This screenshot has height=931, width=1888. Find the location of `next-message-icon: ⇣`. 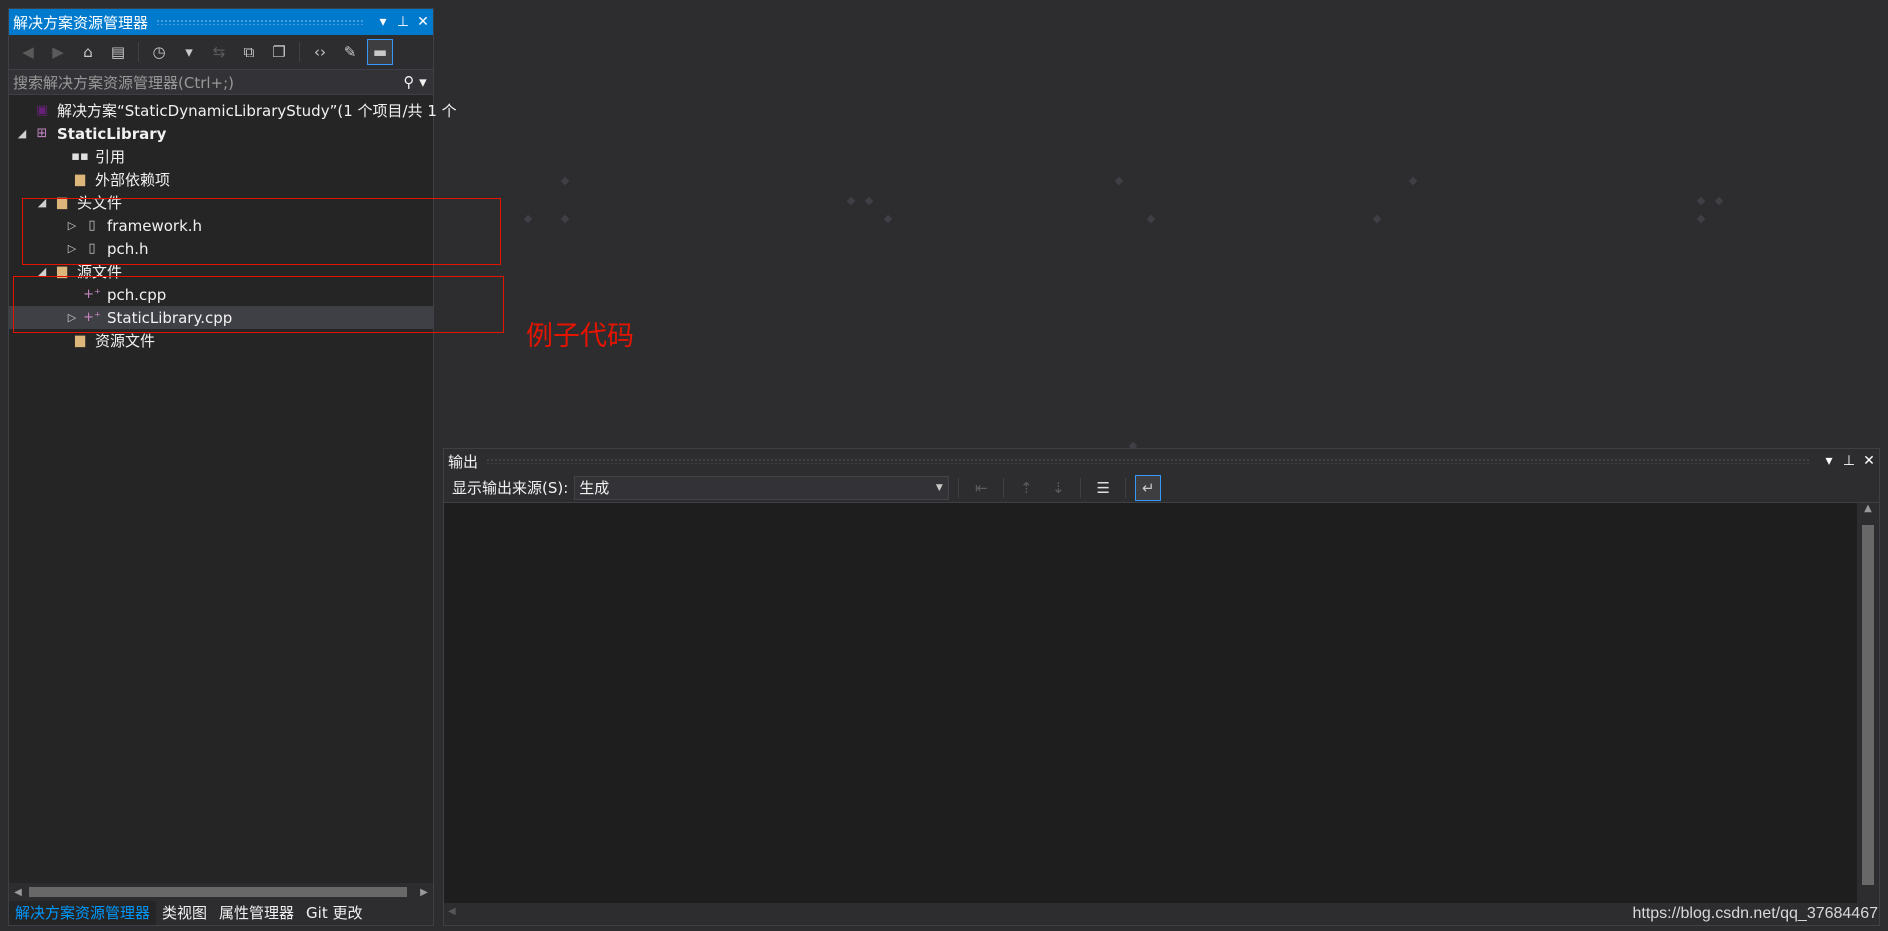

next-message-icon: ⇣ is located at coordinates (1058, 488).